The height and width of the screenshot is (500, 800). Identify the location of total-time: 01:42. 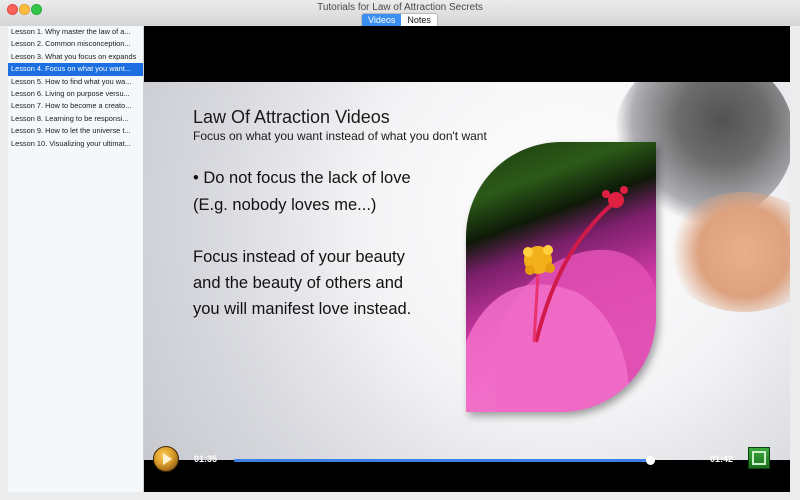
(722, 459).